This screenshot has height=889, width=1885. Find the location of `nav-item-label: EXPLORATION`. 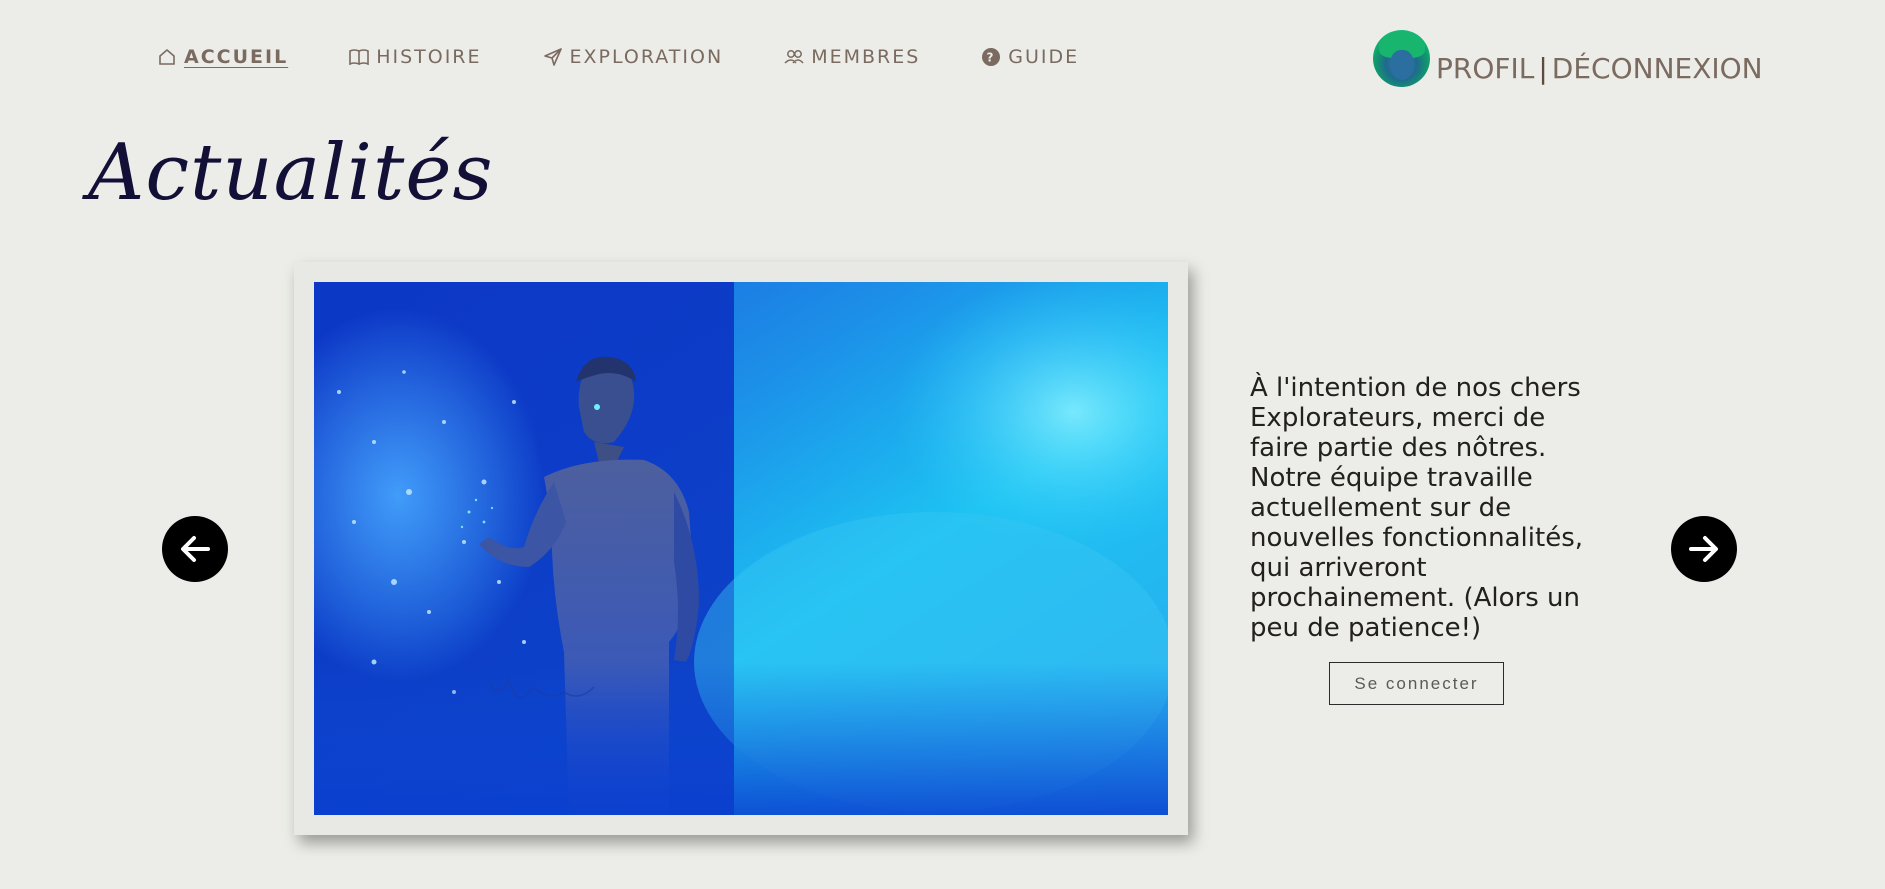

nav-item-label: EXPLORATION is located at coordinates (646, 57).